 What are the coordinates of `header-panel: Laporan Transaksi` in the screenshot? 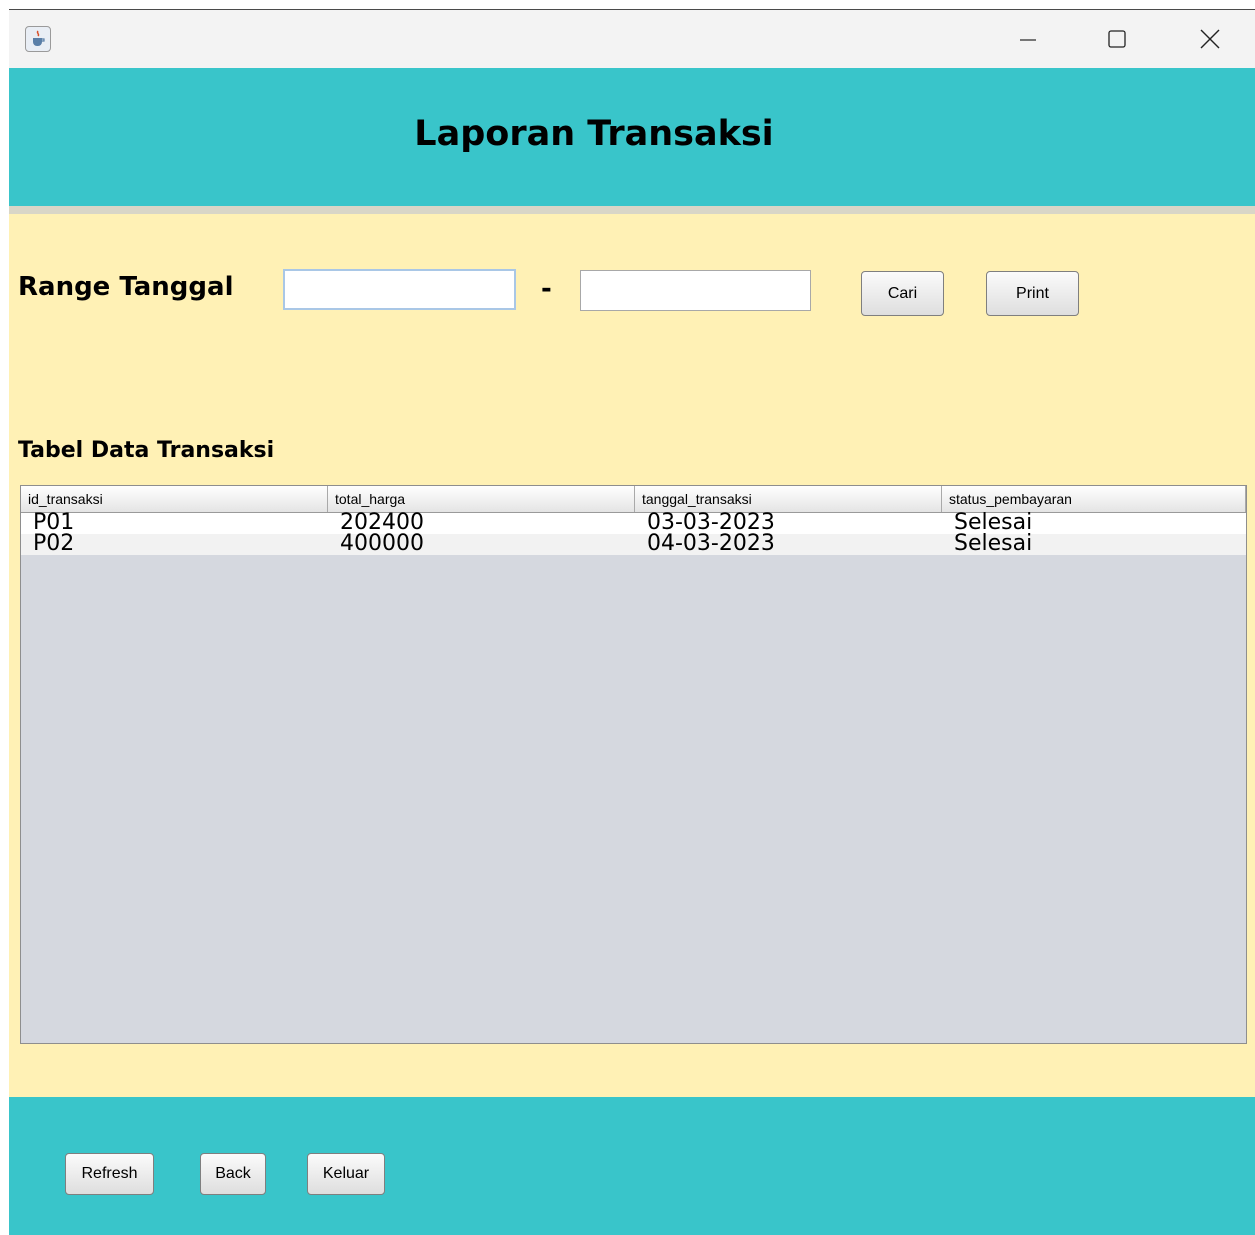 It's located at (632, 137).